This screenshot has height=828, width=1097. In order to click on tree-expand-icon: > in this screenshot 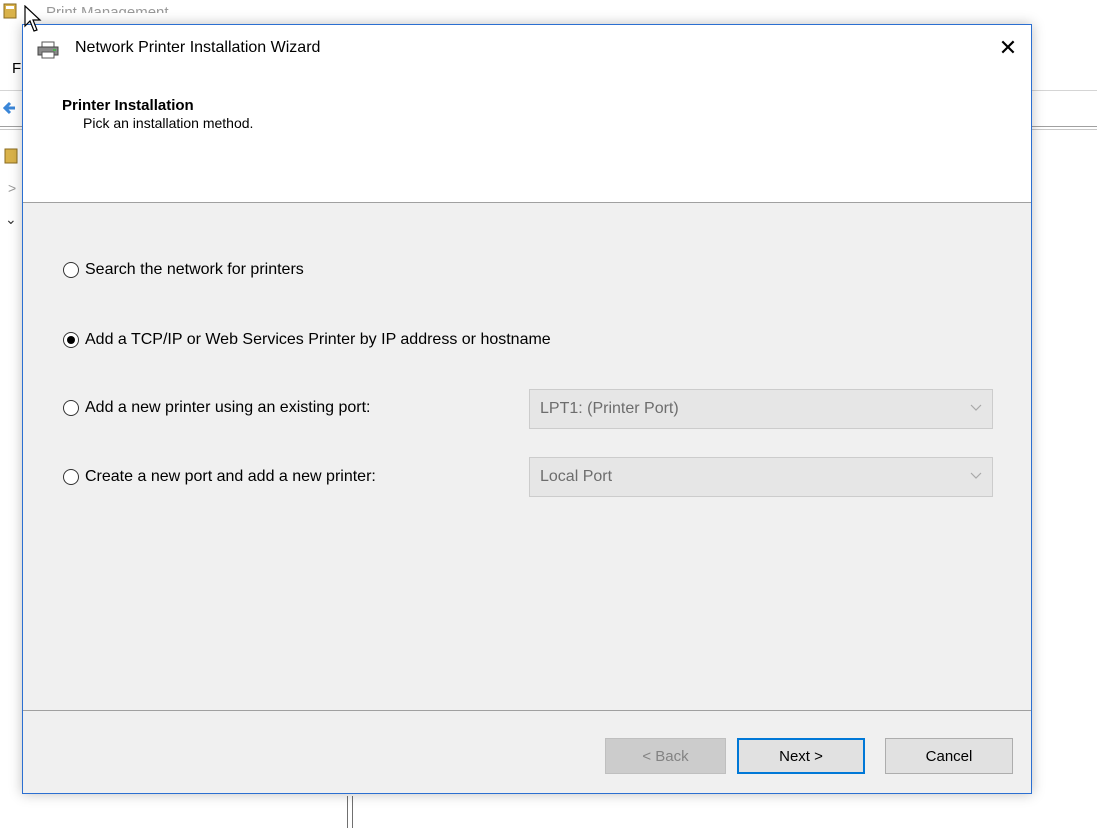, I will do `click(12, 188)`.